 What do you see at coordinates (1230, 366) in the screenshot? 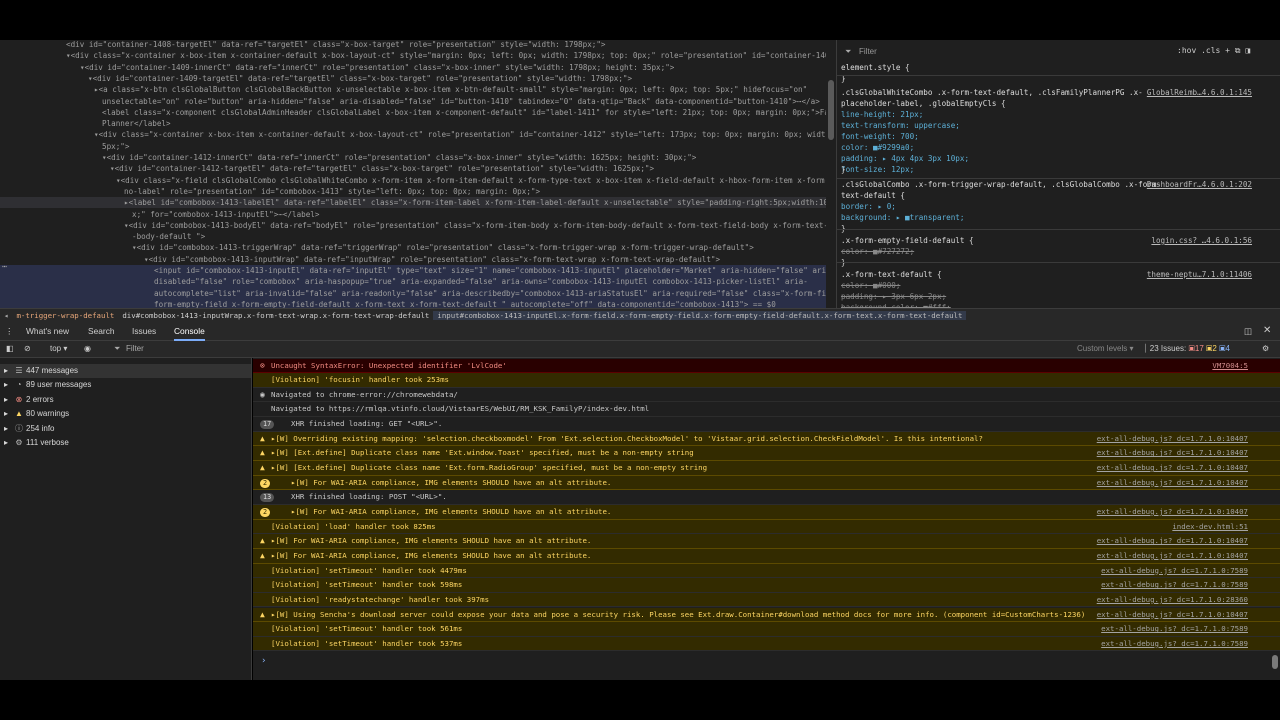
I see `console-source-link: VM7004:5` at bounding box center [1230, 366].